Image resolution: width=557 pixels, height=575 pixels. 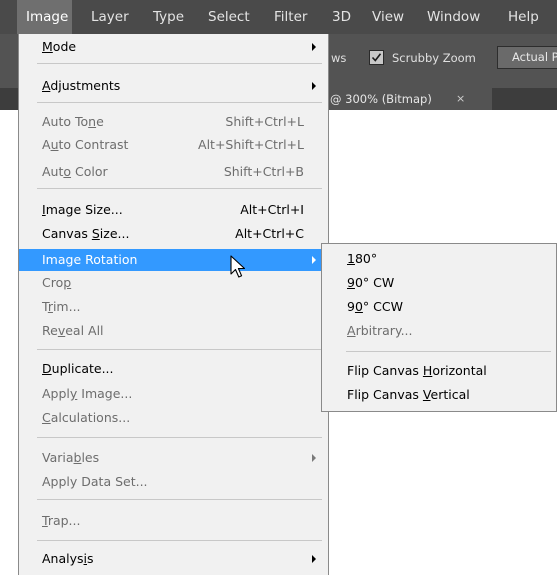 I want to click on menu-item-auto-contrast: Auto Contrast Alt+Shift+Ctrl+L, so click(x=173, y=145).